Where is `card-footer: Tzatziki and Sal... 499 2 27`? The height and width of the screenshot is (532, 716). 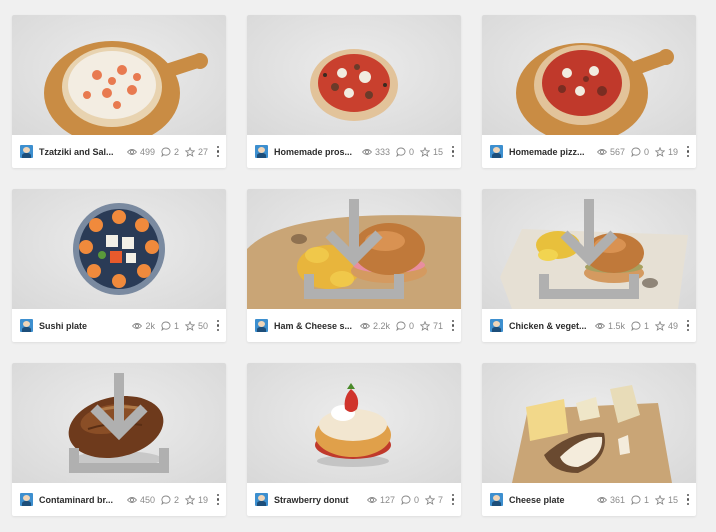
card-footer: Tzatziki and Sal... 499 2 27 is located at coordinates (119, 151).